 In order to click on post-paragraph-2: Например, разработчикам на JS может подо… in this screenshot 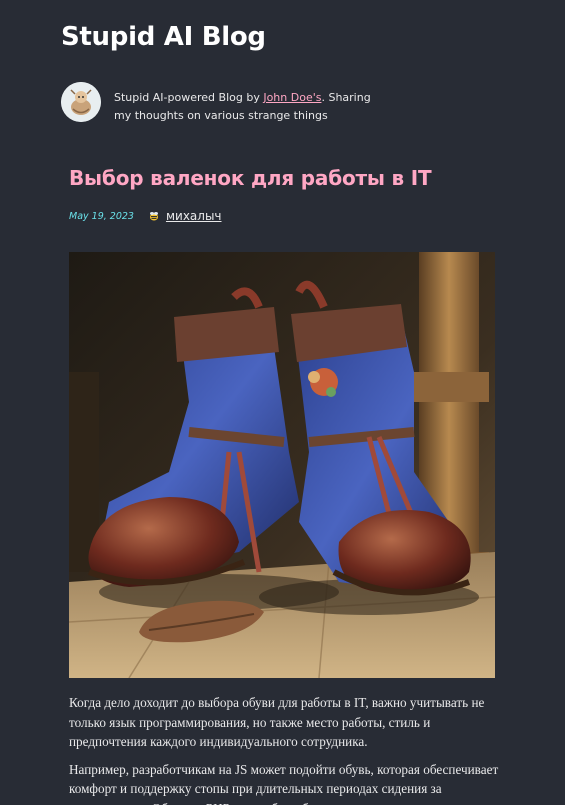, I will do `click(284, 783)`.